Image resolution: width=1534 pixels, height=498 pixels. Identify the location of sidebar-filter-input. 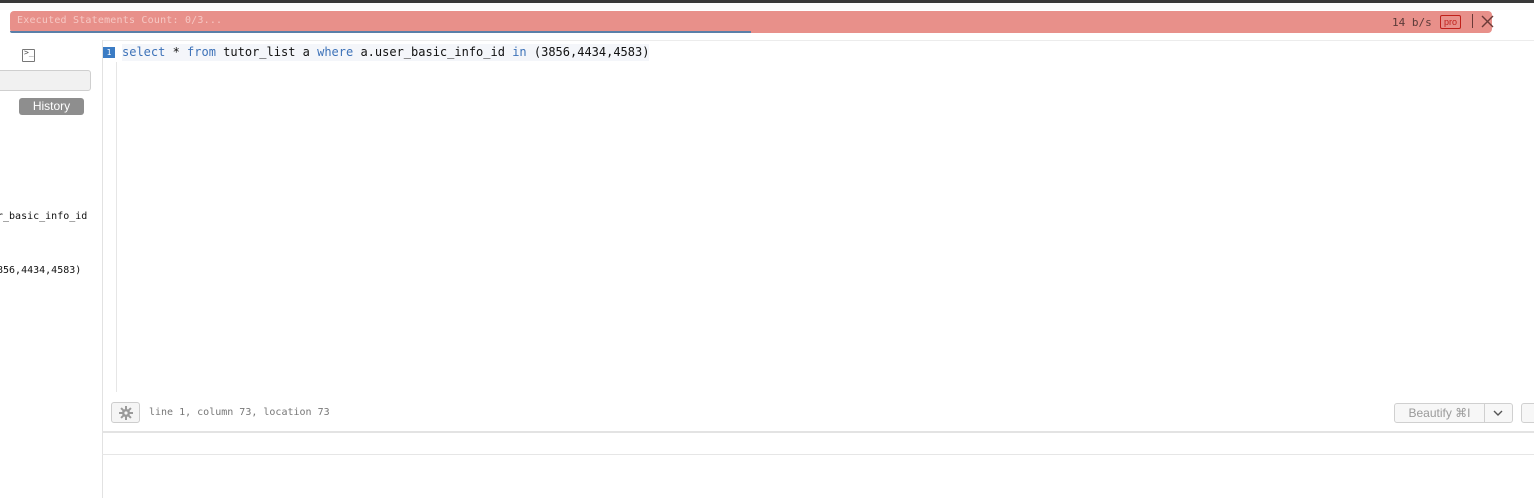
(45, 80).